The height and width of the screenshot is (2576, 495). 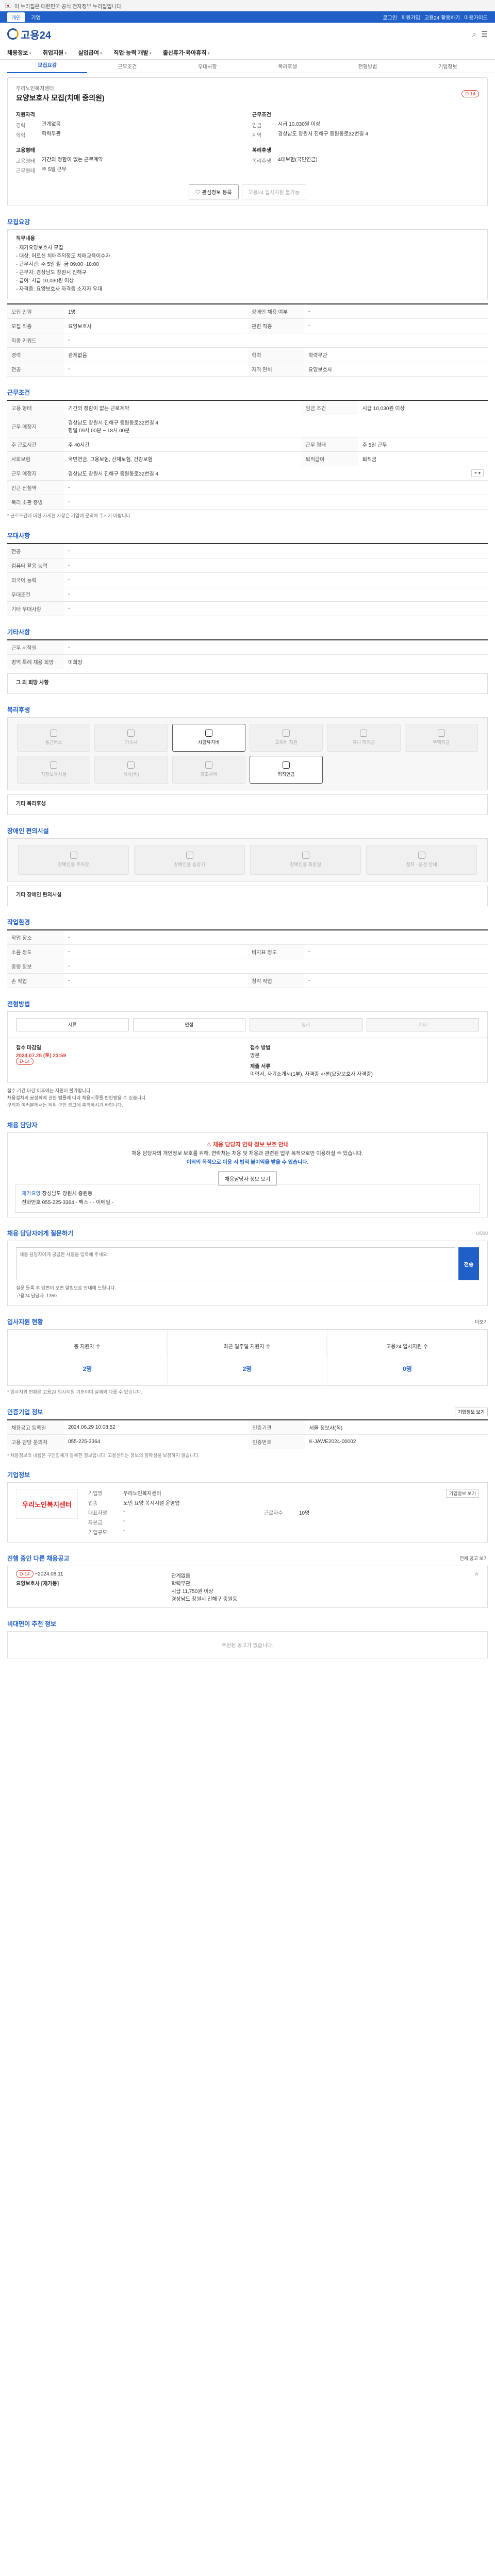 What do you see at coordinates (442, 17) in the screenshot?
I see `usage-link: 고용24 활용하기` at bounding box center [442, 17].